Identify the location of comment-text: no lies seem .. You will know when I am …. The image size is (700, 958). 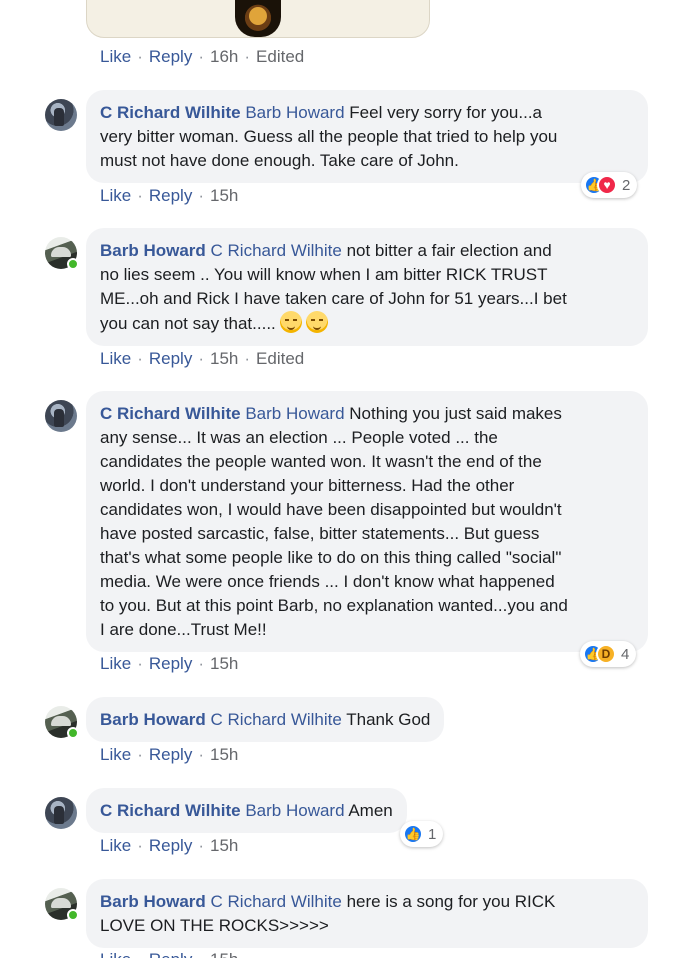
(324, 274).